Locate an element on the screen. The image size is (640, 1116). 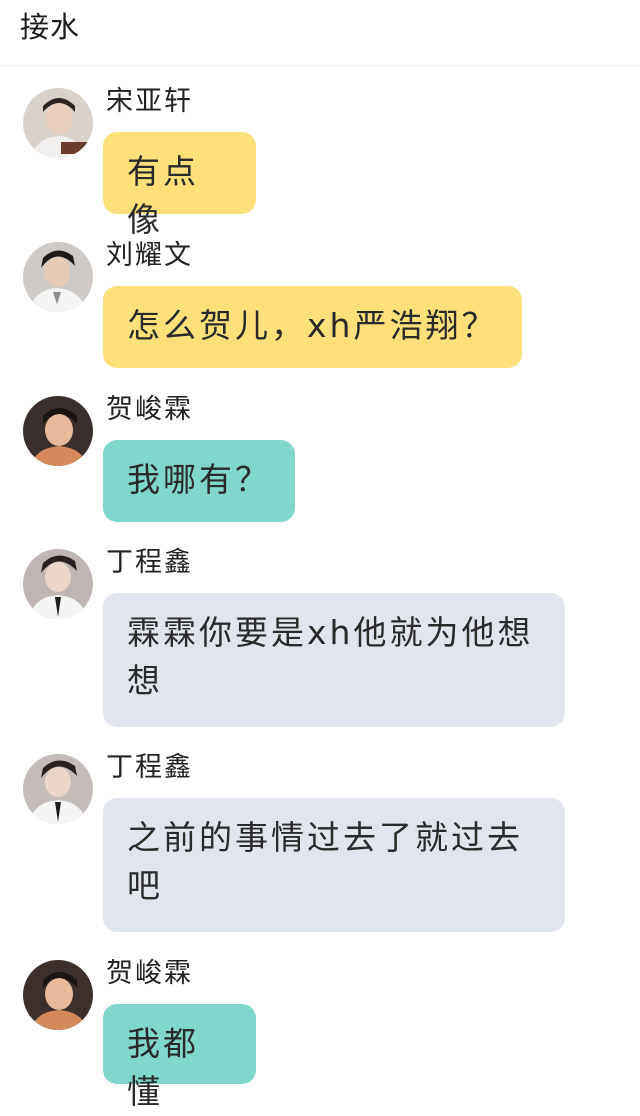
message-bubble: 我哪有？ is located at coordinates (199, 481).